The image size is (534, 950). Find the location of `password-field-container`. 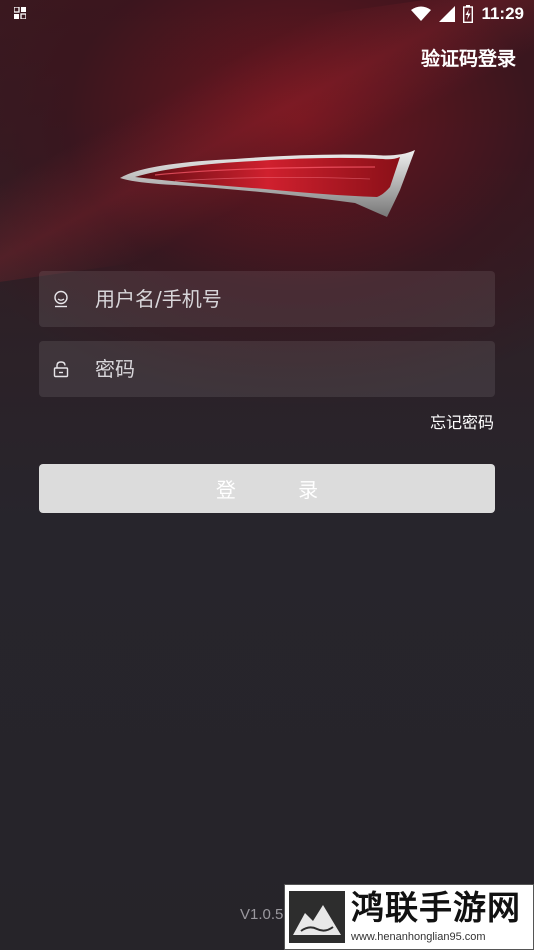

password-field-container is located at coordinates (267, 369).